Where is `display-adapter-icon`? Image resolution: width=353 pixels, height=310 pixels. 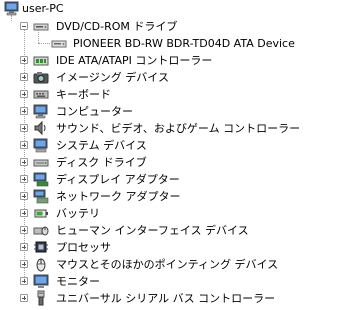 display-adapter-icon is located at coordinates (41, 179).